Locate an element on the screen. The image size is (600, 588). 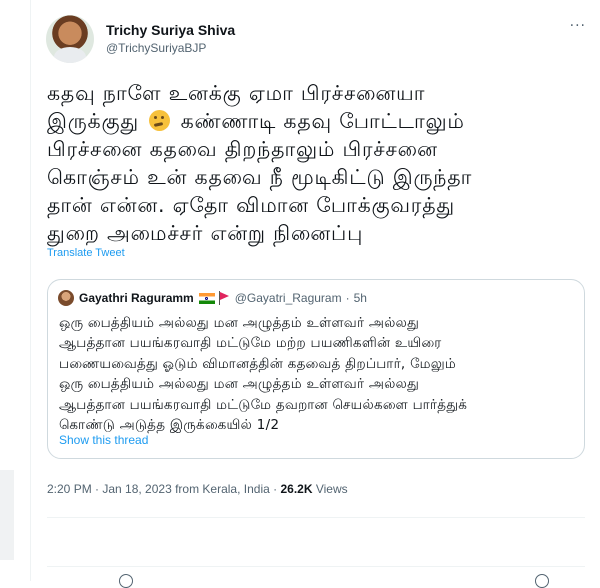
red-flag-icon is located at coordinates (224, 298).